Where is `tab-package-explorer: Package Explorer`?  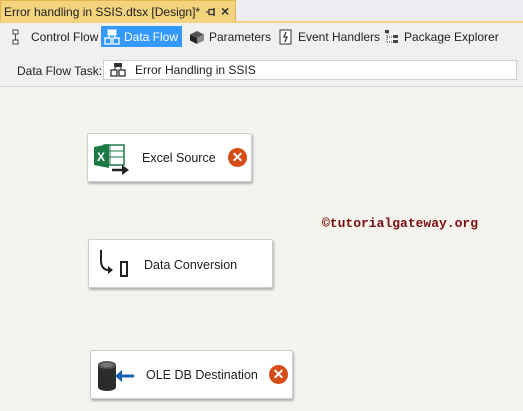
tab-package-explorer: Package Explorer is located at coordinates (442, 36).